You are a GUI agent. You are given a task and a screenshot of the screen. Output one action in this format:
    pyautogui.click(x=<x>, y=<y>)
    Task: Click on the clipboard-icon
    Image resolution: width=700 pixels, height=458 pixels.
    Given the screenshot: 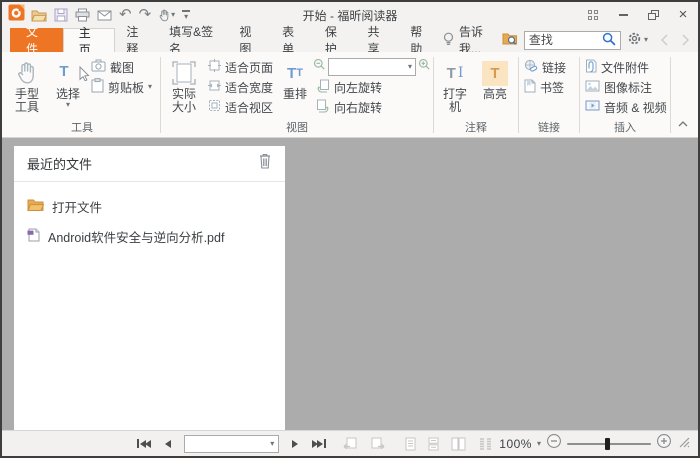 What is the action you would take?
    pyautogui.click(x=97, y=87)
    